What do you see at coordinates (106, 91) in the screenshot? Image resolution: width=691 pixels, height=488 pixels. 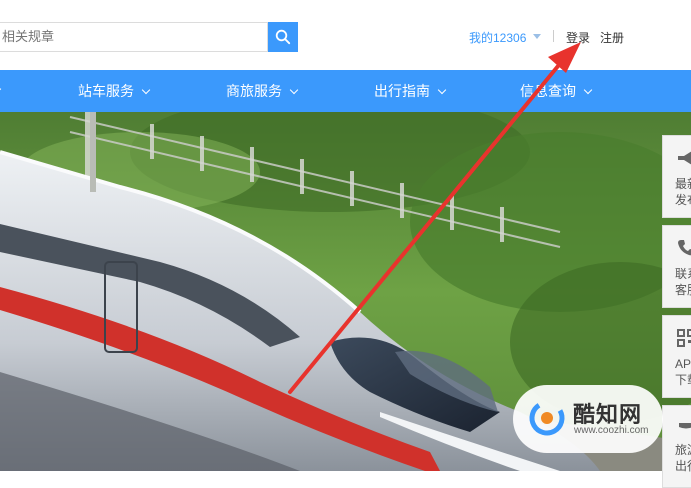 I see `nav-item-label: 站车服务` at bounding box center [106, 91].